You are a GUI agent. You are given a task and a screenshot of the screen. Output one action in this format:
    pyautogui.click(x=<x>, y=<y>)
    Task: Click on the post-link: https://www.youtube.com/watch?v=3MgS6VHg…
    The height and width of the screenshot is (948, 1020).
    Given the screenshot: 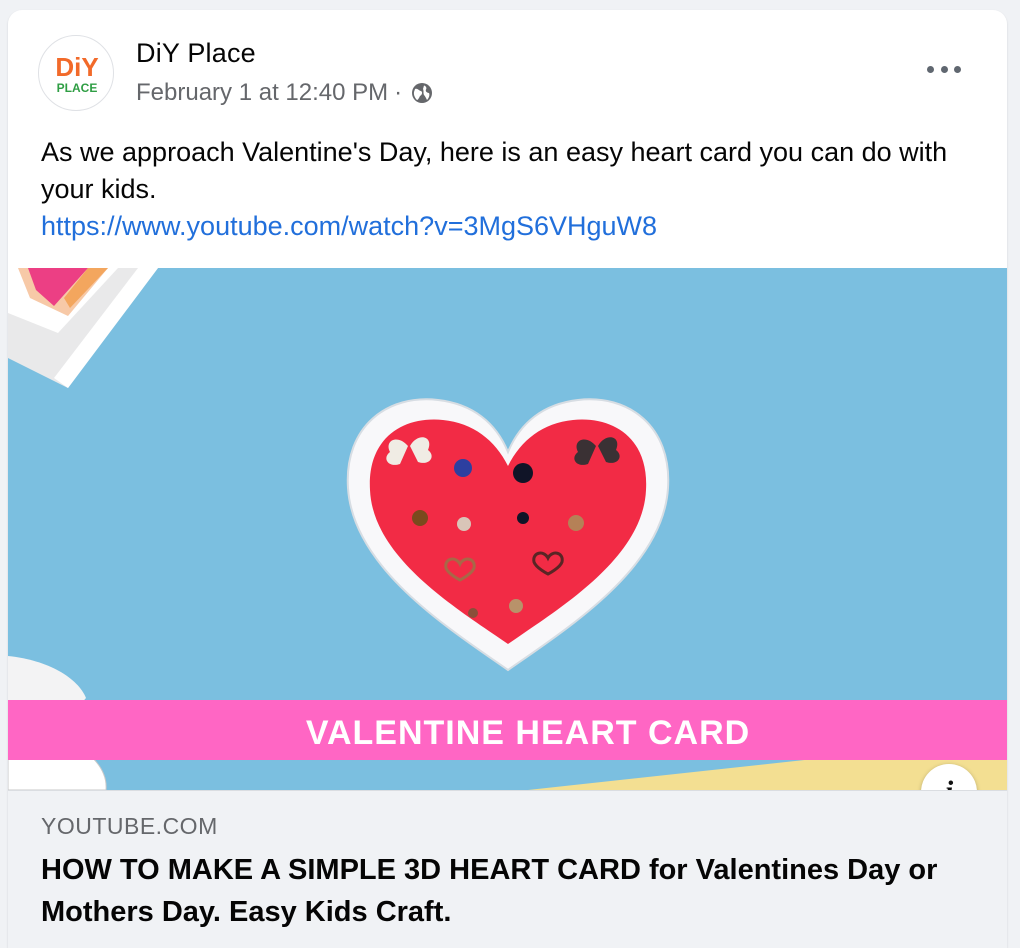 What is the action you would take?
    pyautogui.click(x=511, y=226)
    